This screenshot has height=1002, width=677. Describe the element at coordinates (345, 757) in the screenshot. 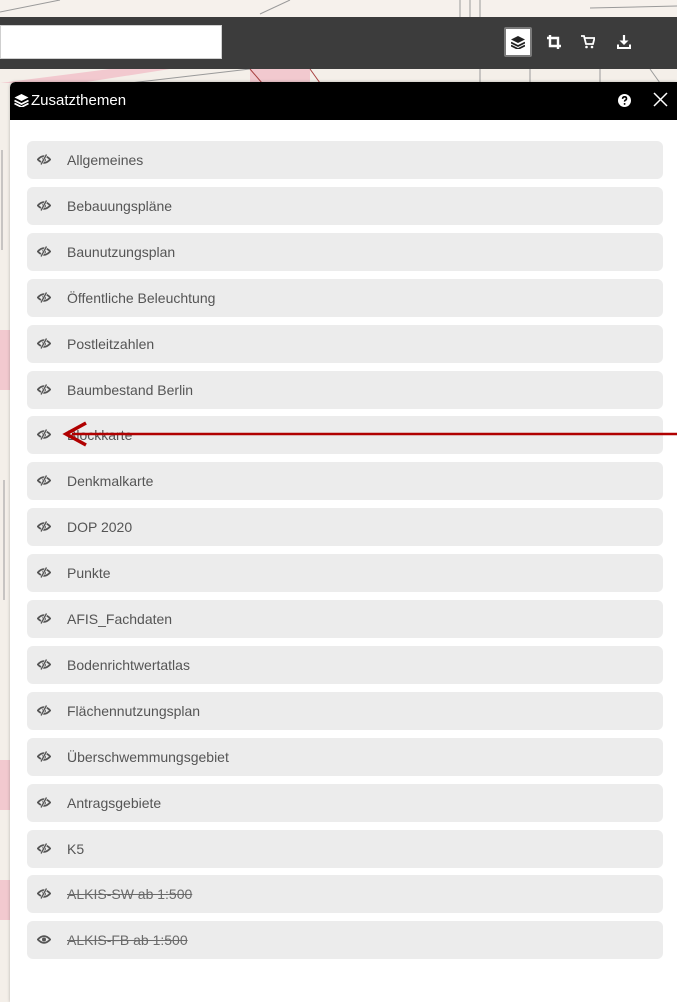

I see `layer-item: Überschwemmungsgebiet` at that location.